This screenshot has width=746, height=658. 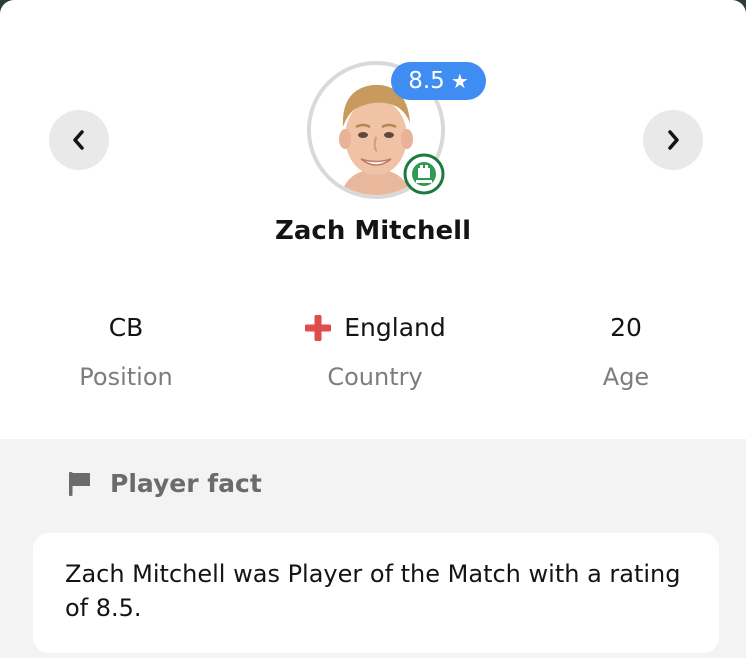 I want to click on position-label: Position, so click(x=126, y=377).